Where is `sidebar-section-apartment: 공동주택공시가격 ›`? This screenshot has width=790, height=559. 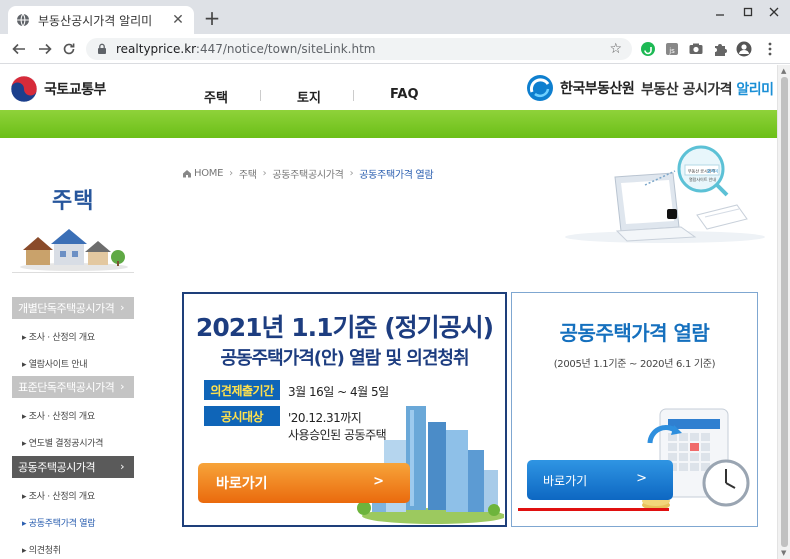 sidebar-section-apartment: 공동주택공시가격 › is located at coordinates (73, 467).